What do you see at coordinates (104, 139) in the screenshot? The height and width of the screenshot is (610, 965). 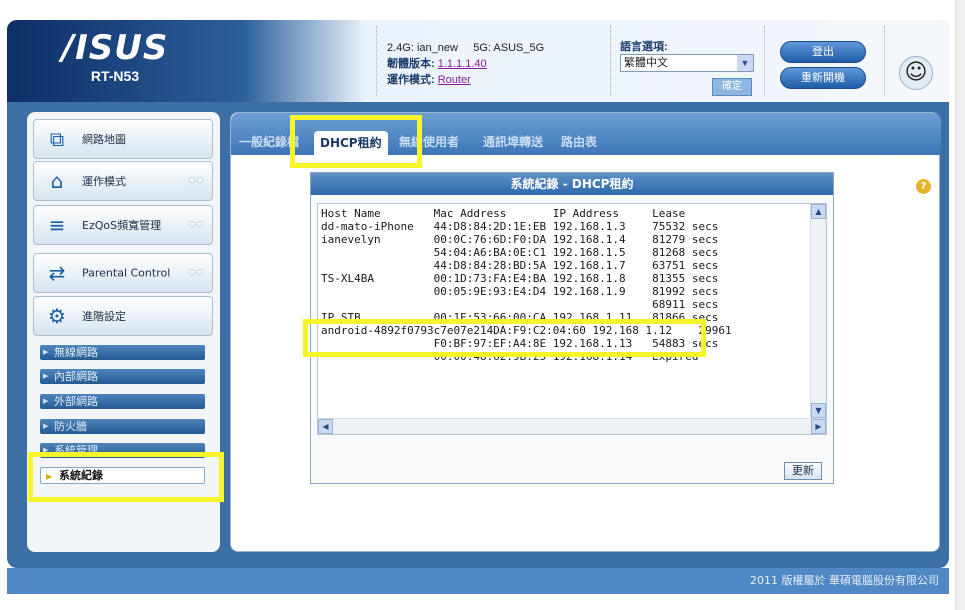 I see `sidebar-item-label: 網路地圖` at bounding box center [104, 139].